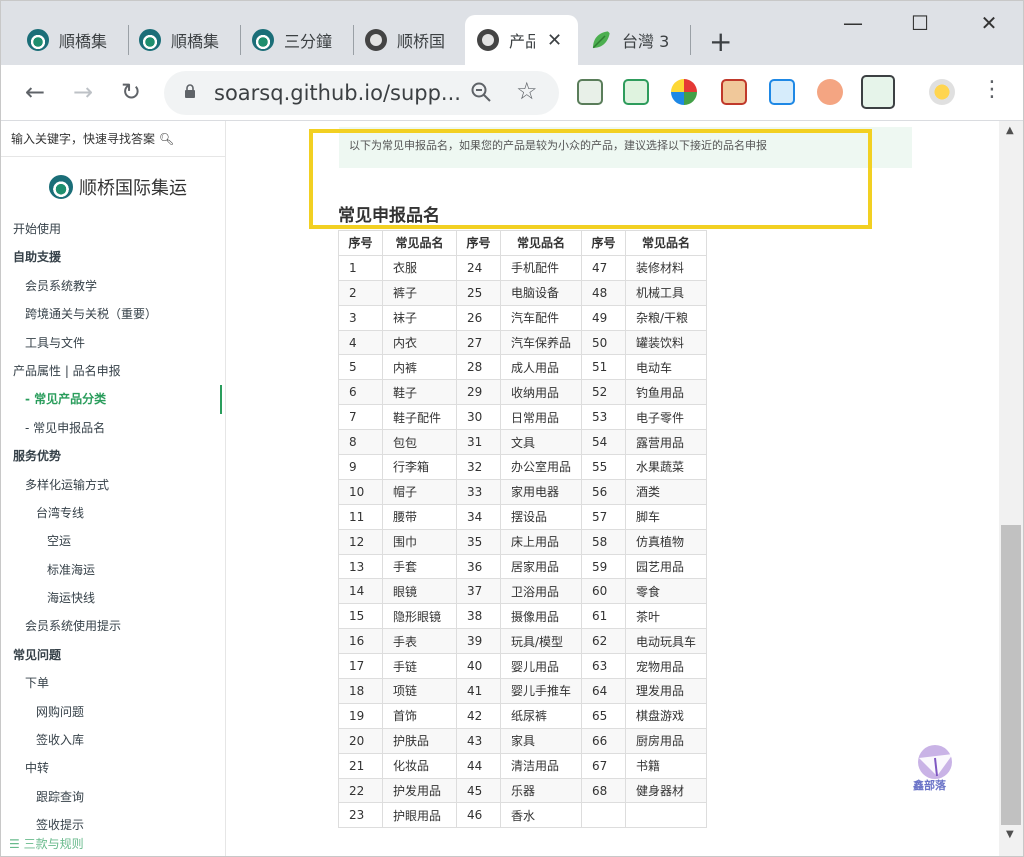 The image size is (1024, 857). What do you see at coordinates (113, 570) in the screenshot?
I see `sidebar-item: 标准海运` at bounding box center [113, 570].